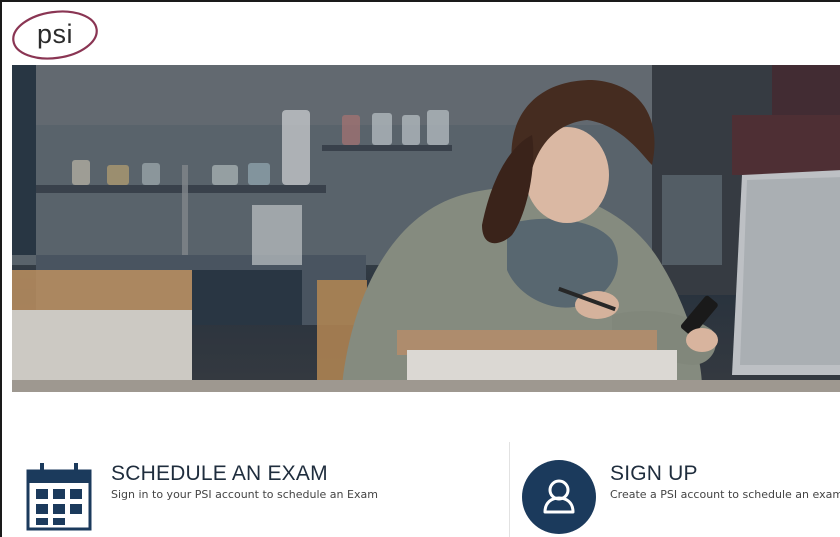 The image size is (840, 537). What do you see at coordinates (421, 33) in the screenshot?
I see `site-header: psi` at bounding box center [421, 33].